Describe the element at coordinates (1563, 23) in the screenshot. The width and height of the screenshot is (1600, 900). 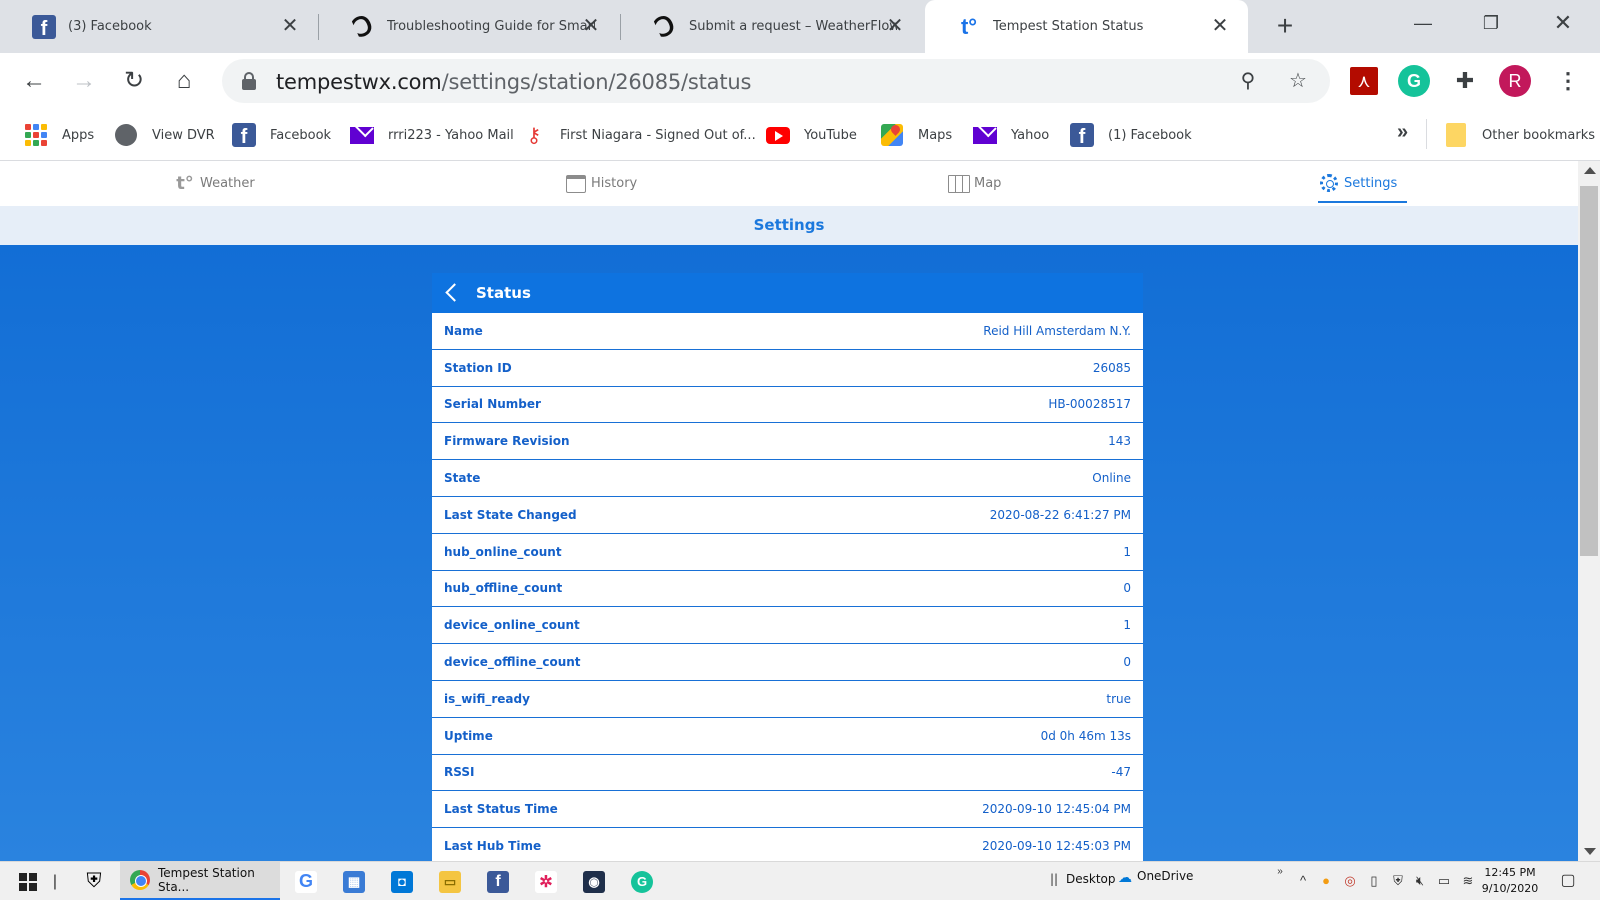
I see `close-window-button: ✕` at that location.